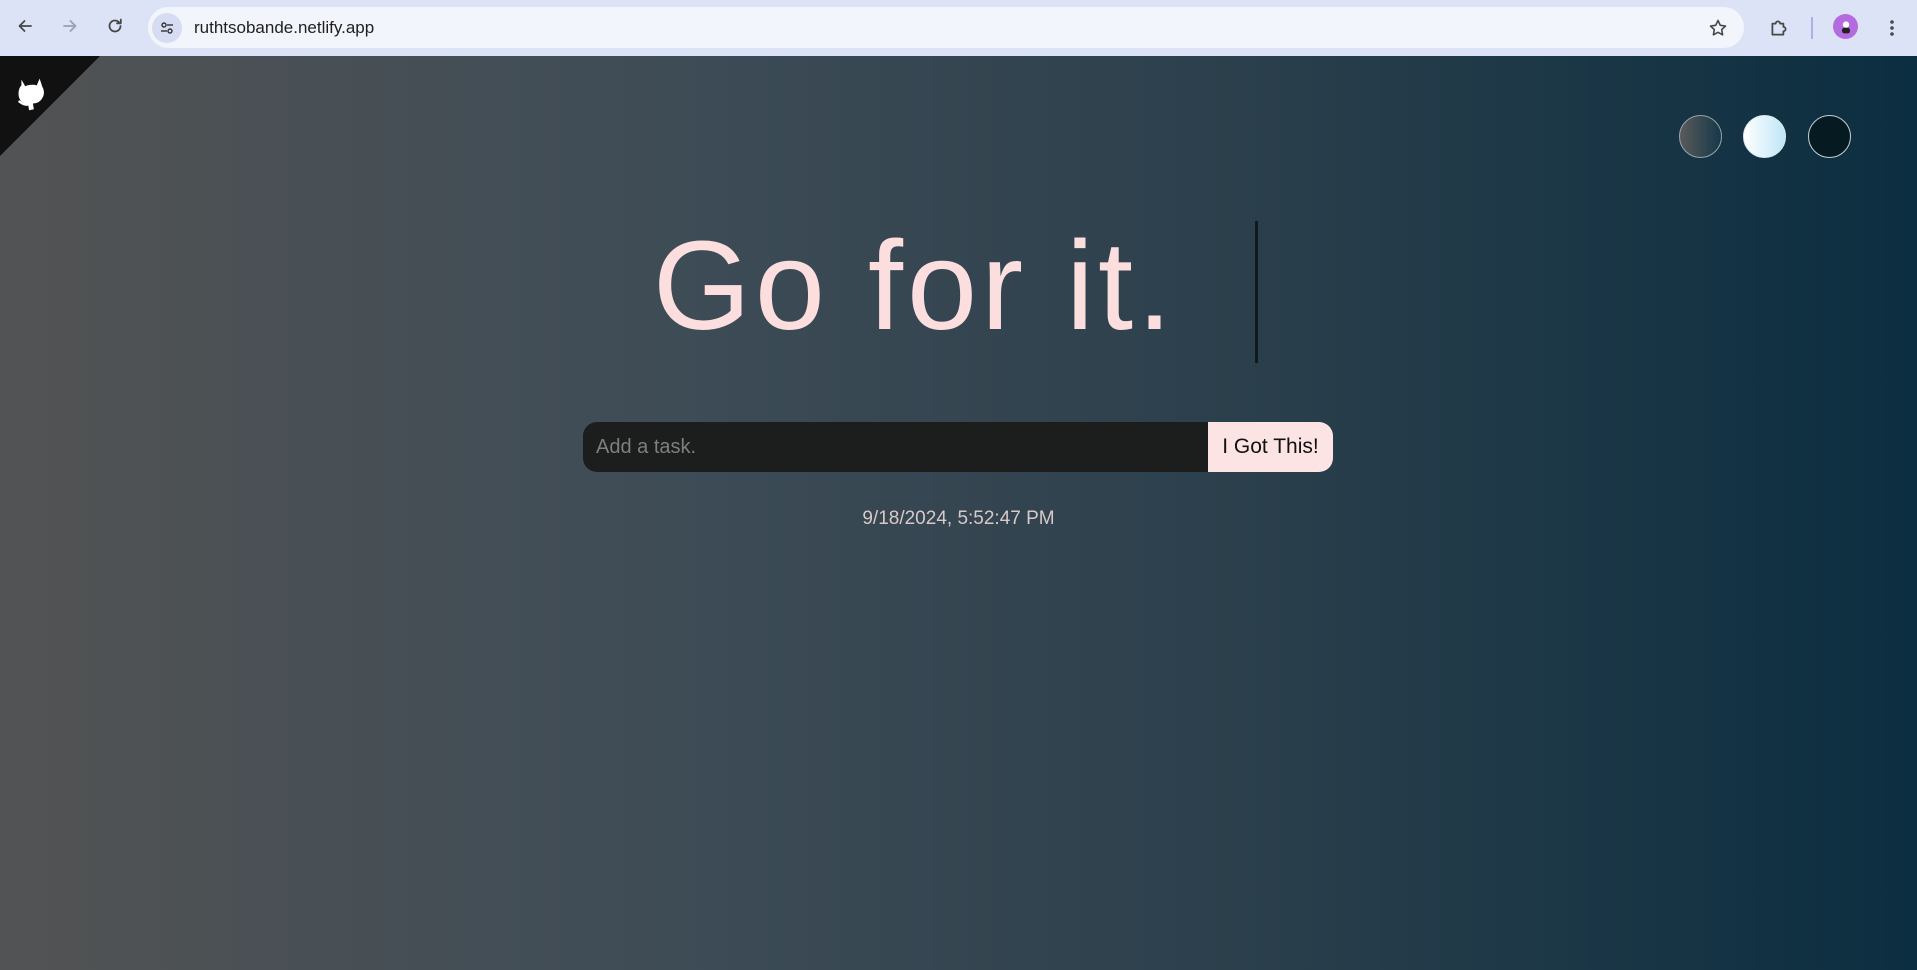 This screenshot has width=1917, height=970. I want to click on browser-menu-button, so click(1892, 28).